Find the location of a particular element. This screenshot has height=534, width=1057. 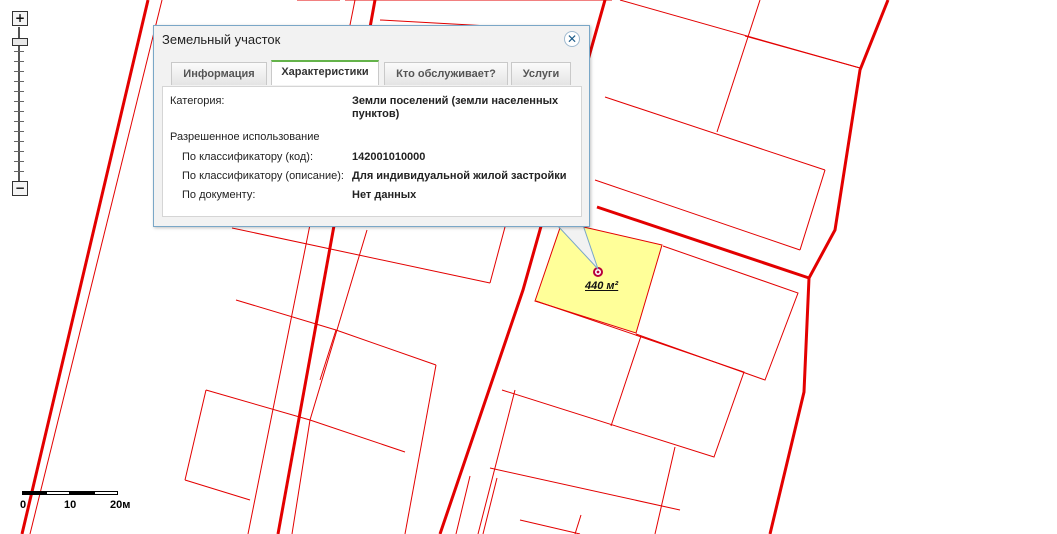

scale-label-10: 10 is located at coordinates (70, 505).